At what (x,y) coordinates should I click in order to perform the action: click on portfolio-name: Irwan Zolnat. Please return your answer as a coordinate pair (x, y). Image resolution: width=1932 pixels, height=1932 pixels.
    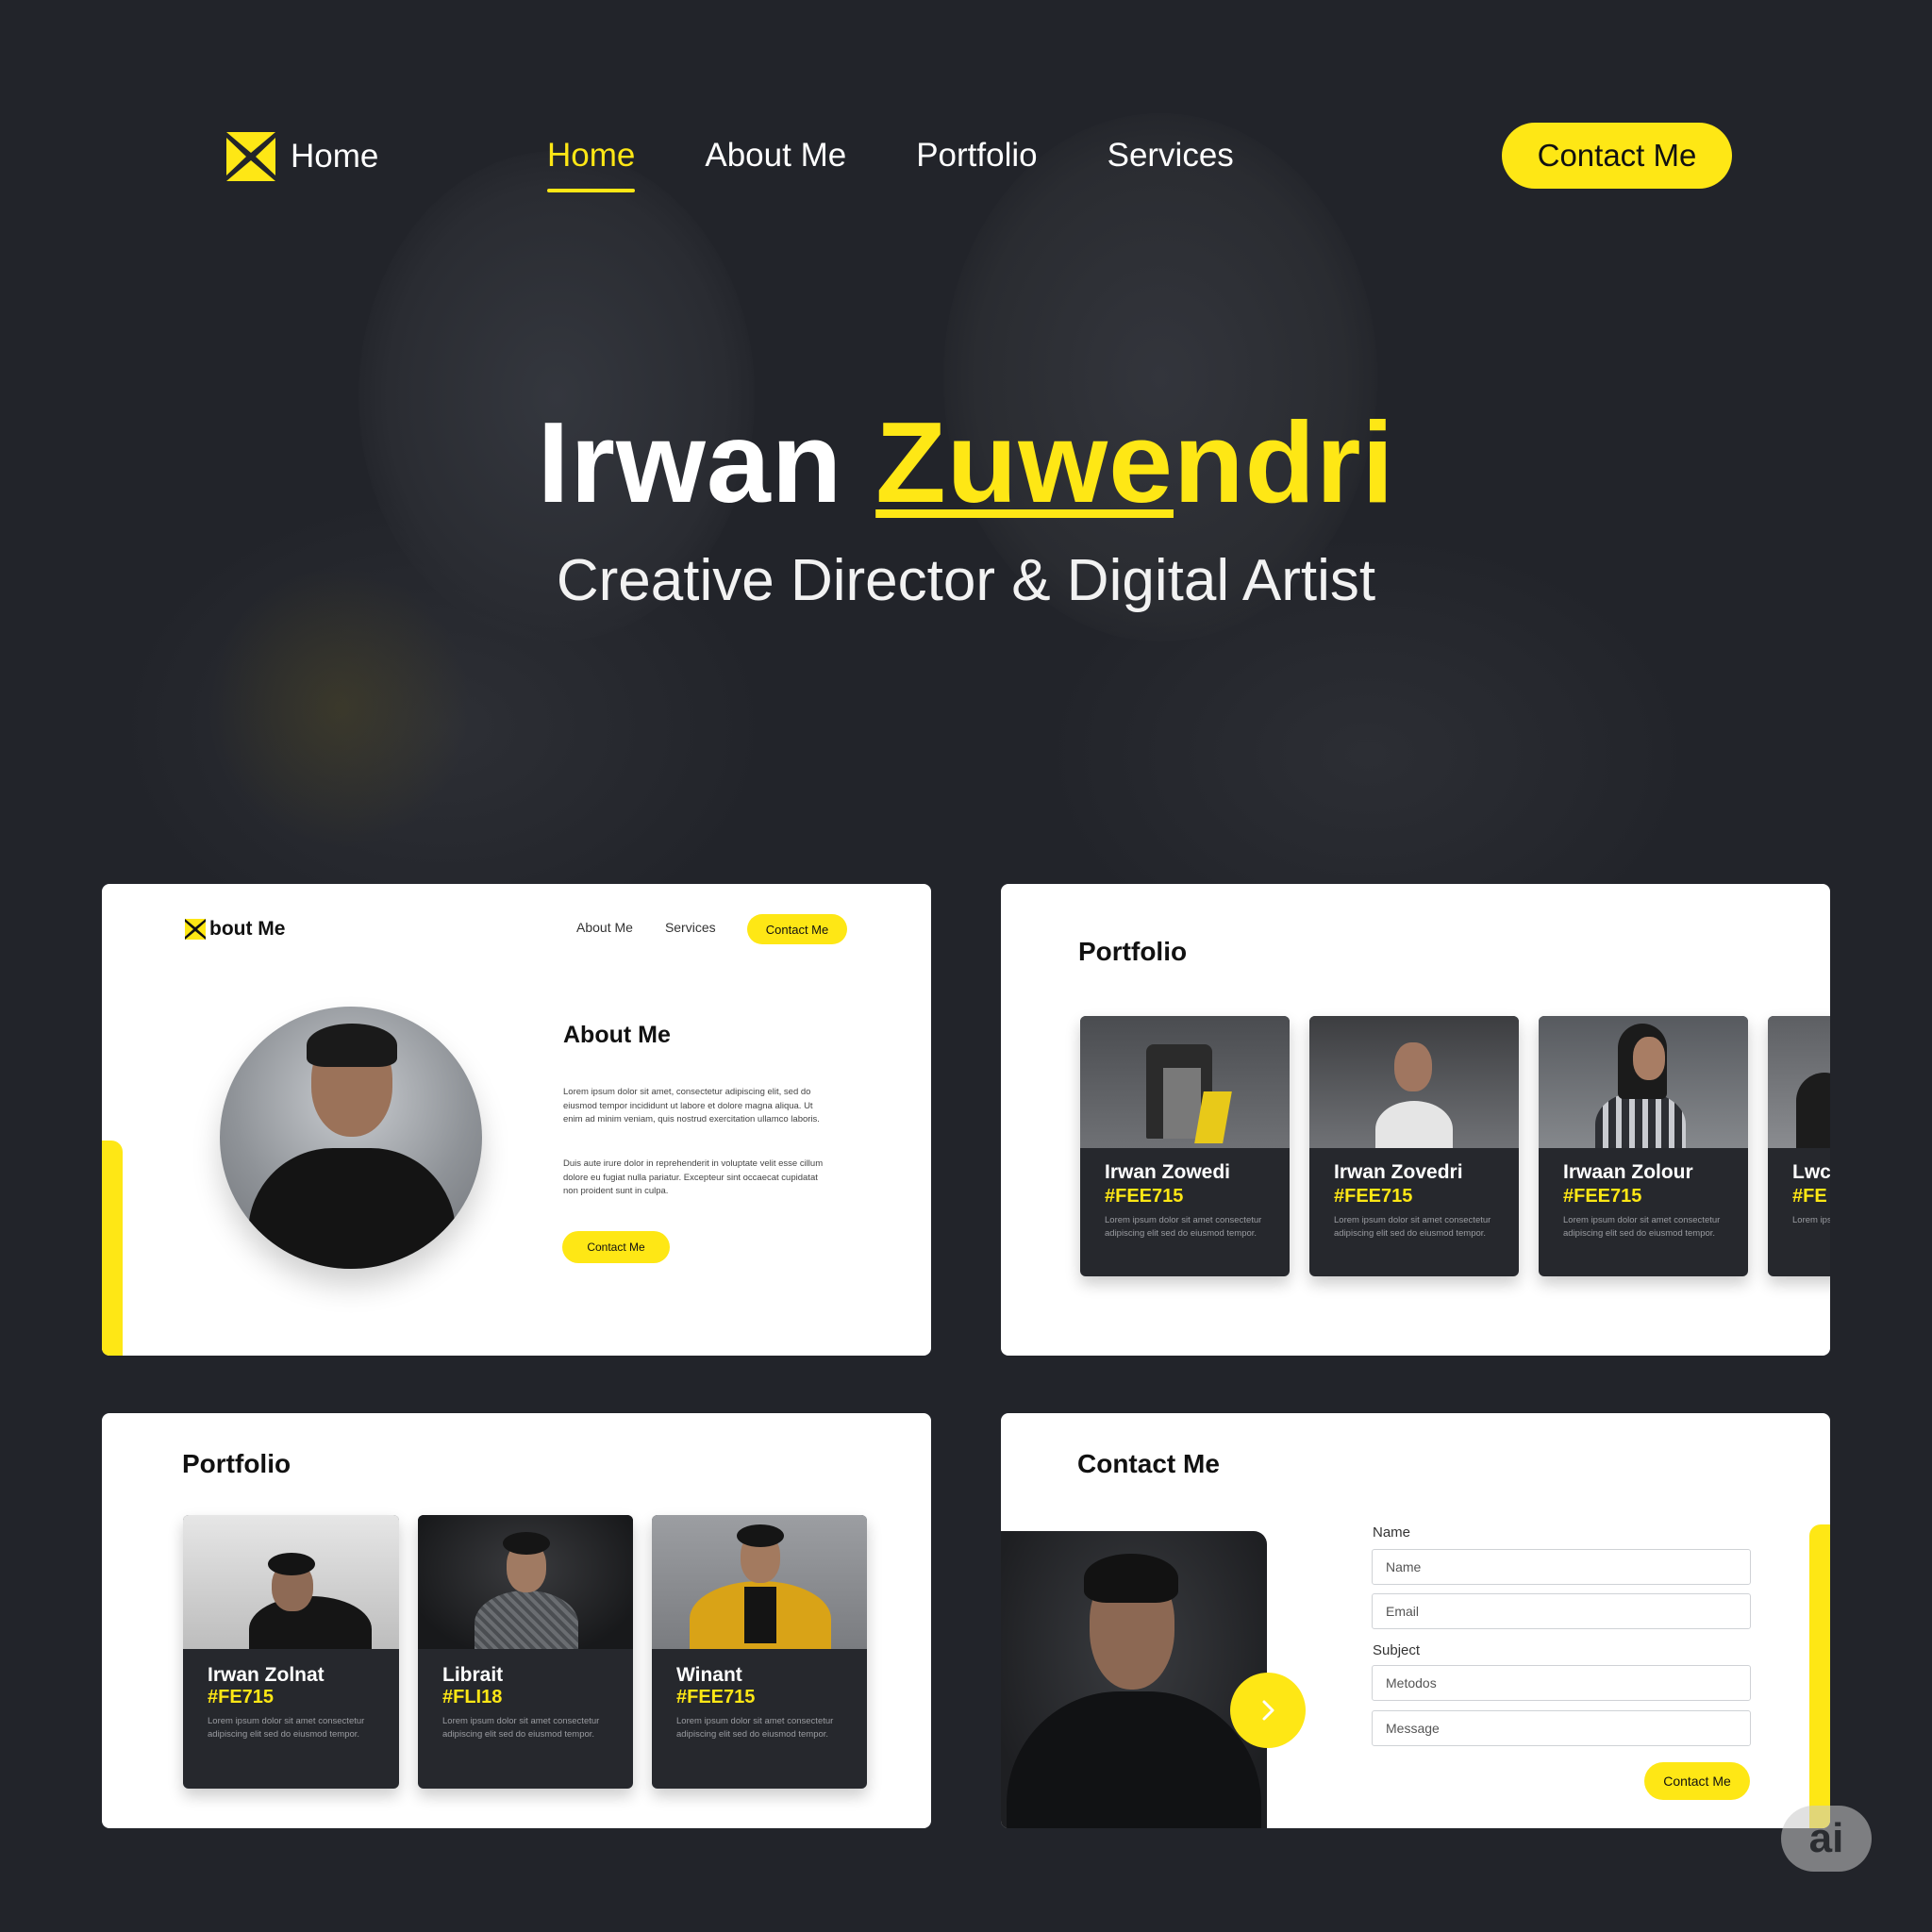
    Looking at the image, I should click on (266, 1675).